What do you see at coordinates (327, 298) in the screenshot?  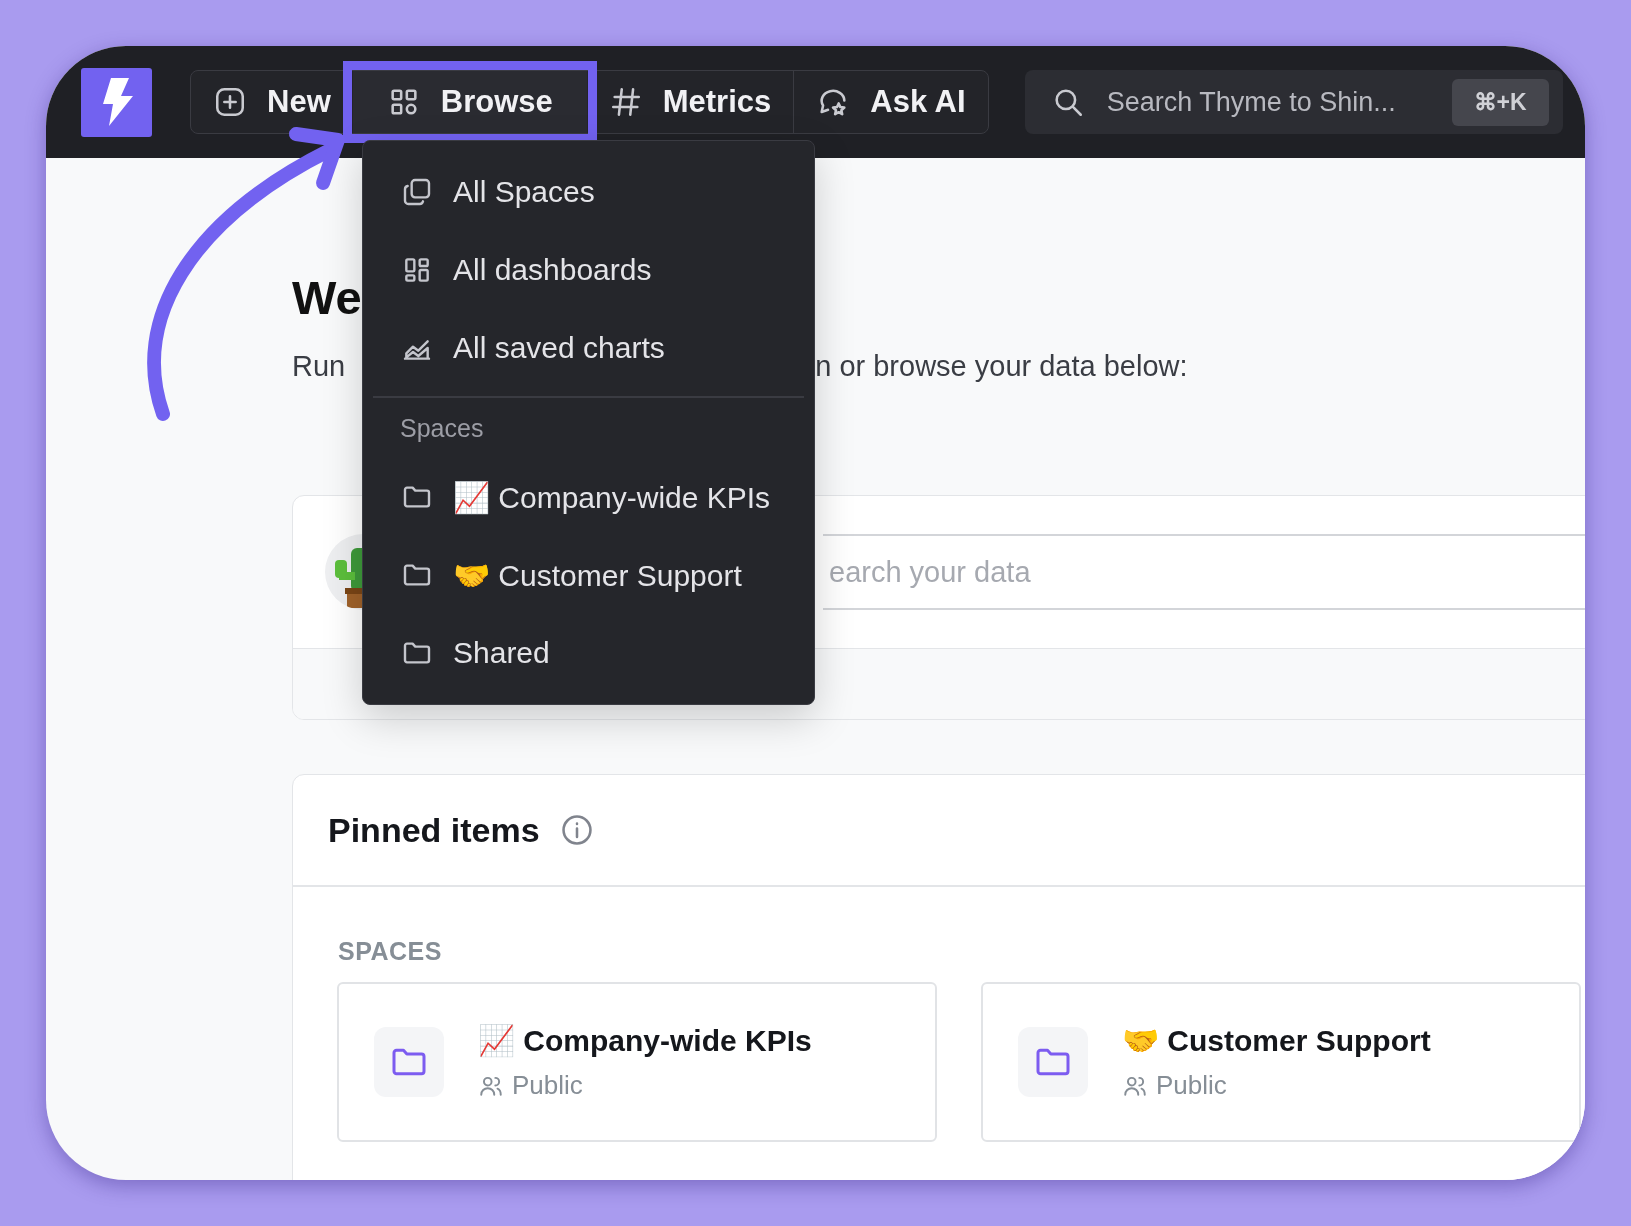 I see `welcome-heading: We` at bounding box center [327, 298].